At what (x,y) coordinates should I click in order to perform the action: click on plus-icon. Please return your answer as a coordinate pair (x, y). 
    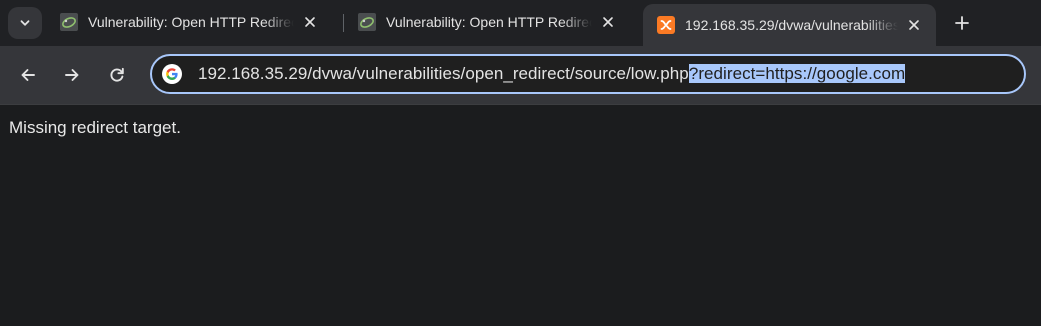
    Looking at the image, I should click on (962, 23).